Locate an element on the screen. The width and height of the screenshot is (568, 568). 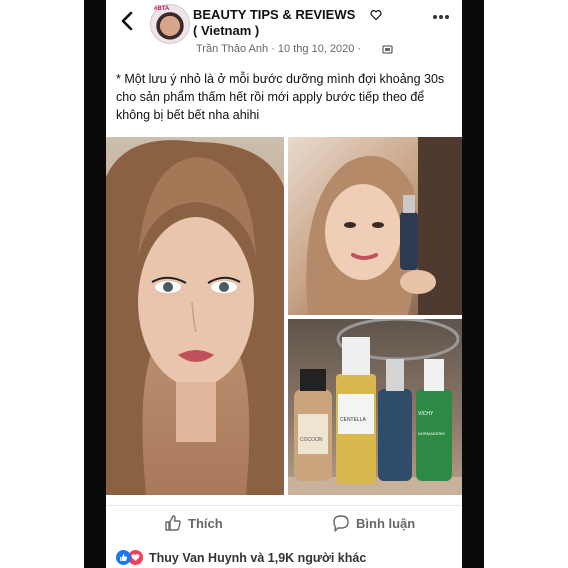
group-privacy-icon is located at coordinates (387, 49).